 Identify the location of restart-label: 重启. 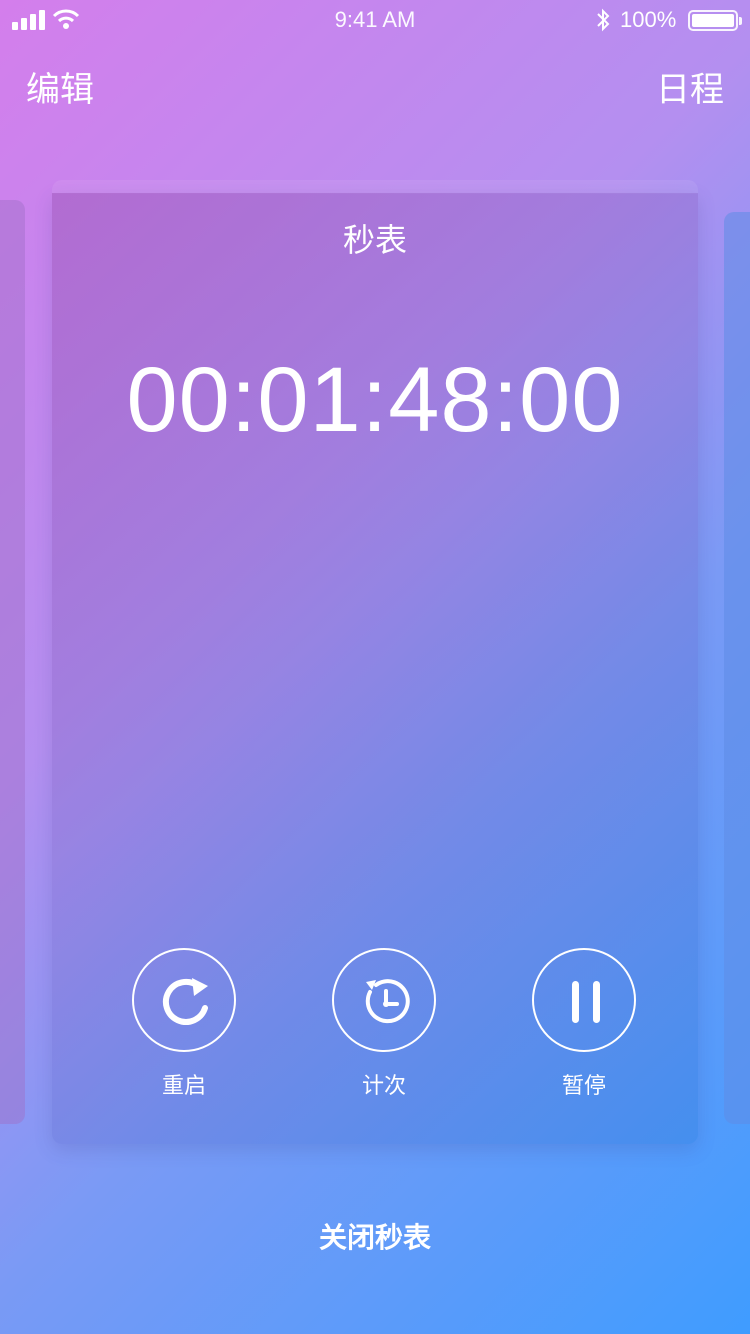
(183, 1086).